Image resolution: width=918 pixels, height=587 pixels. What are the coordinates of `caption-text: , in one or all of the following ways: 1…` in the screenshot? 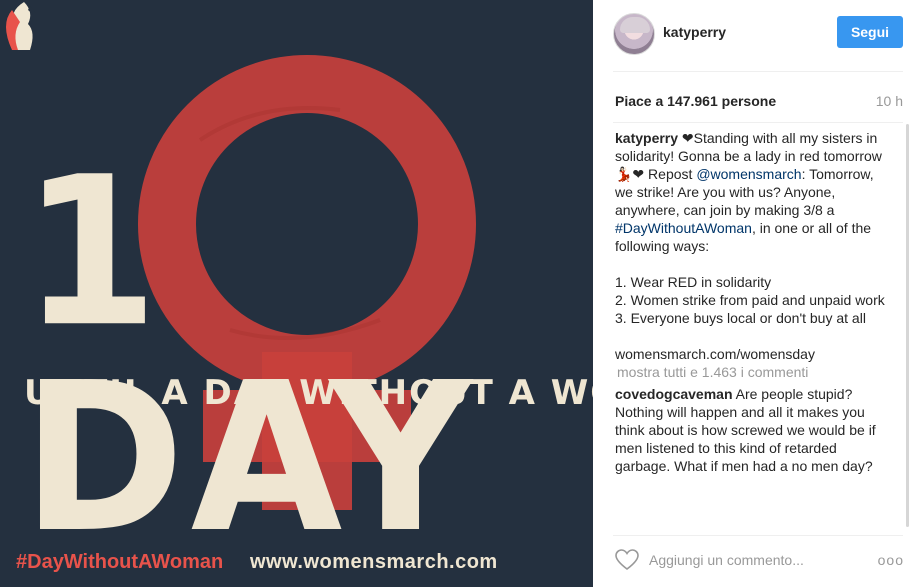 It's located at (750, 291).